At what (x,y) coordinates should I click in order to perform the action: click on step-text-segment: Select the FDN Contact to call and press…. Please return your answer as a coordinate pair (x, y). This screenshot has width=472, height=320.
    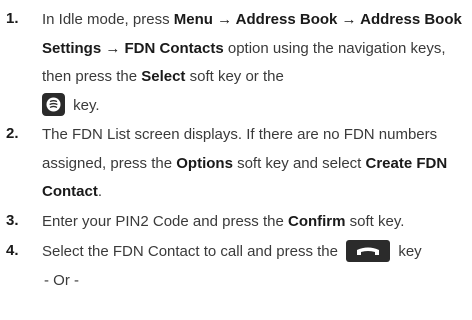
    Looking at the image, I should click on (192, 251).